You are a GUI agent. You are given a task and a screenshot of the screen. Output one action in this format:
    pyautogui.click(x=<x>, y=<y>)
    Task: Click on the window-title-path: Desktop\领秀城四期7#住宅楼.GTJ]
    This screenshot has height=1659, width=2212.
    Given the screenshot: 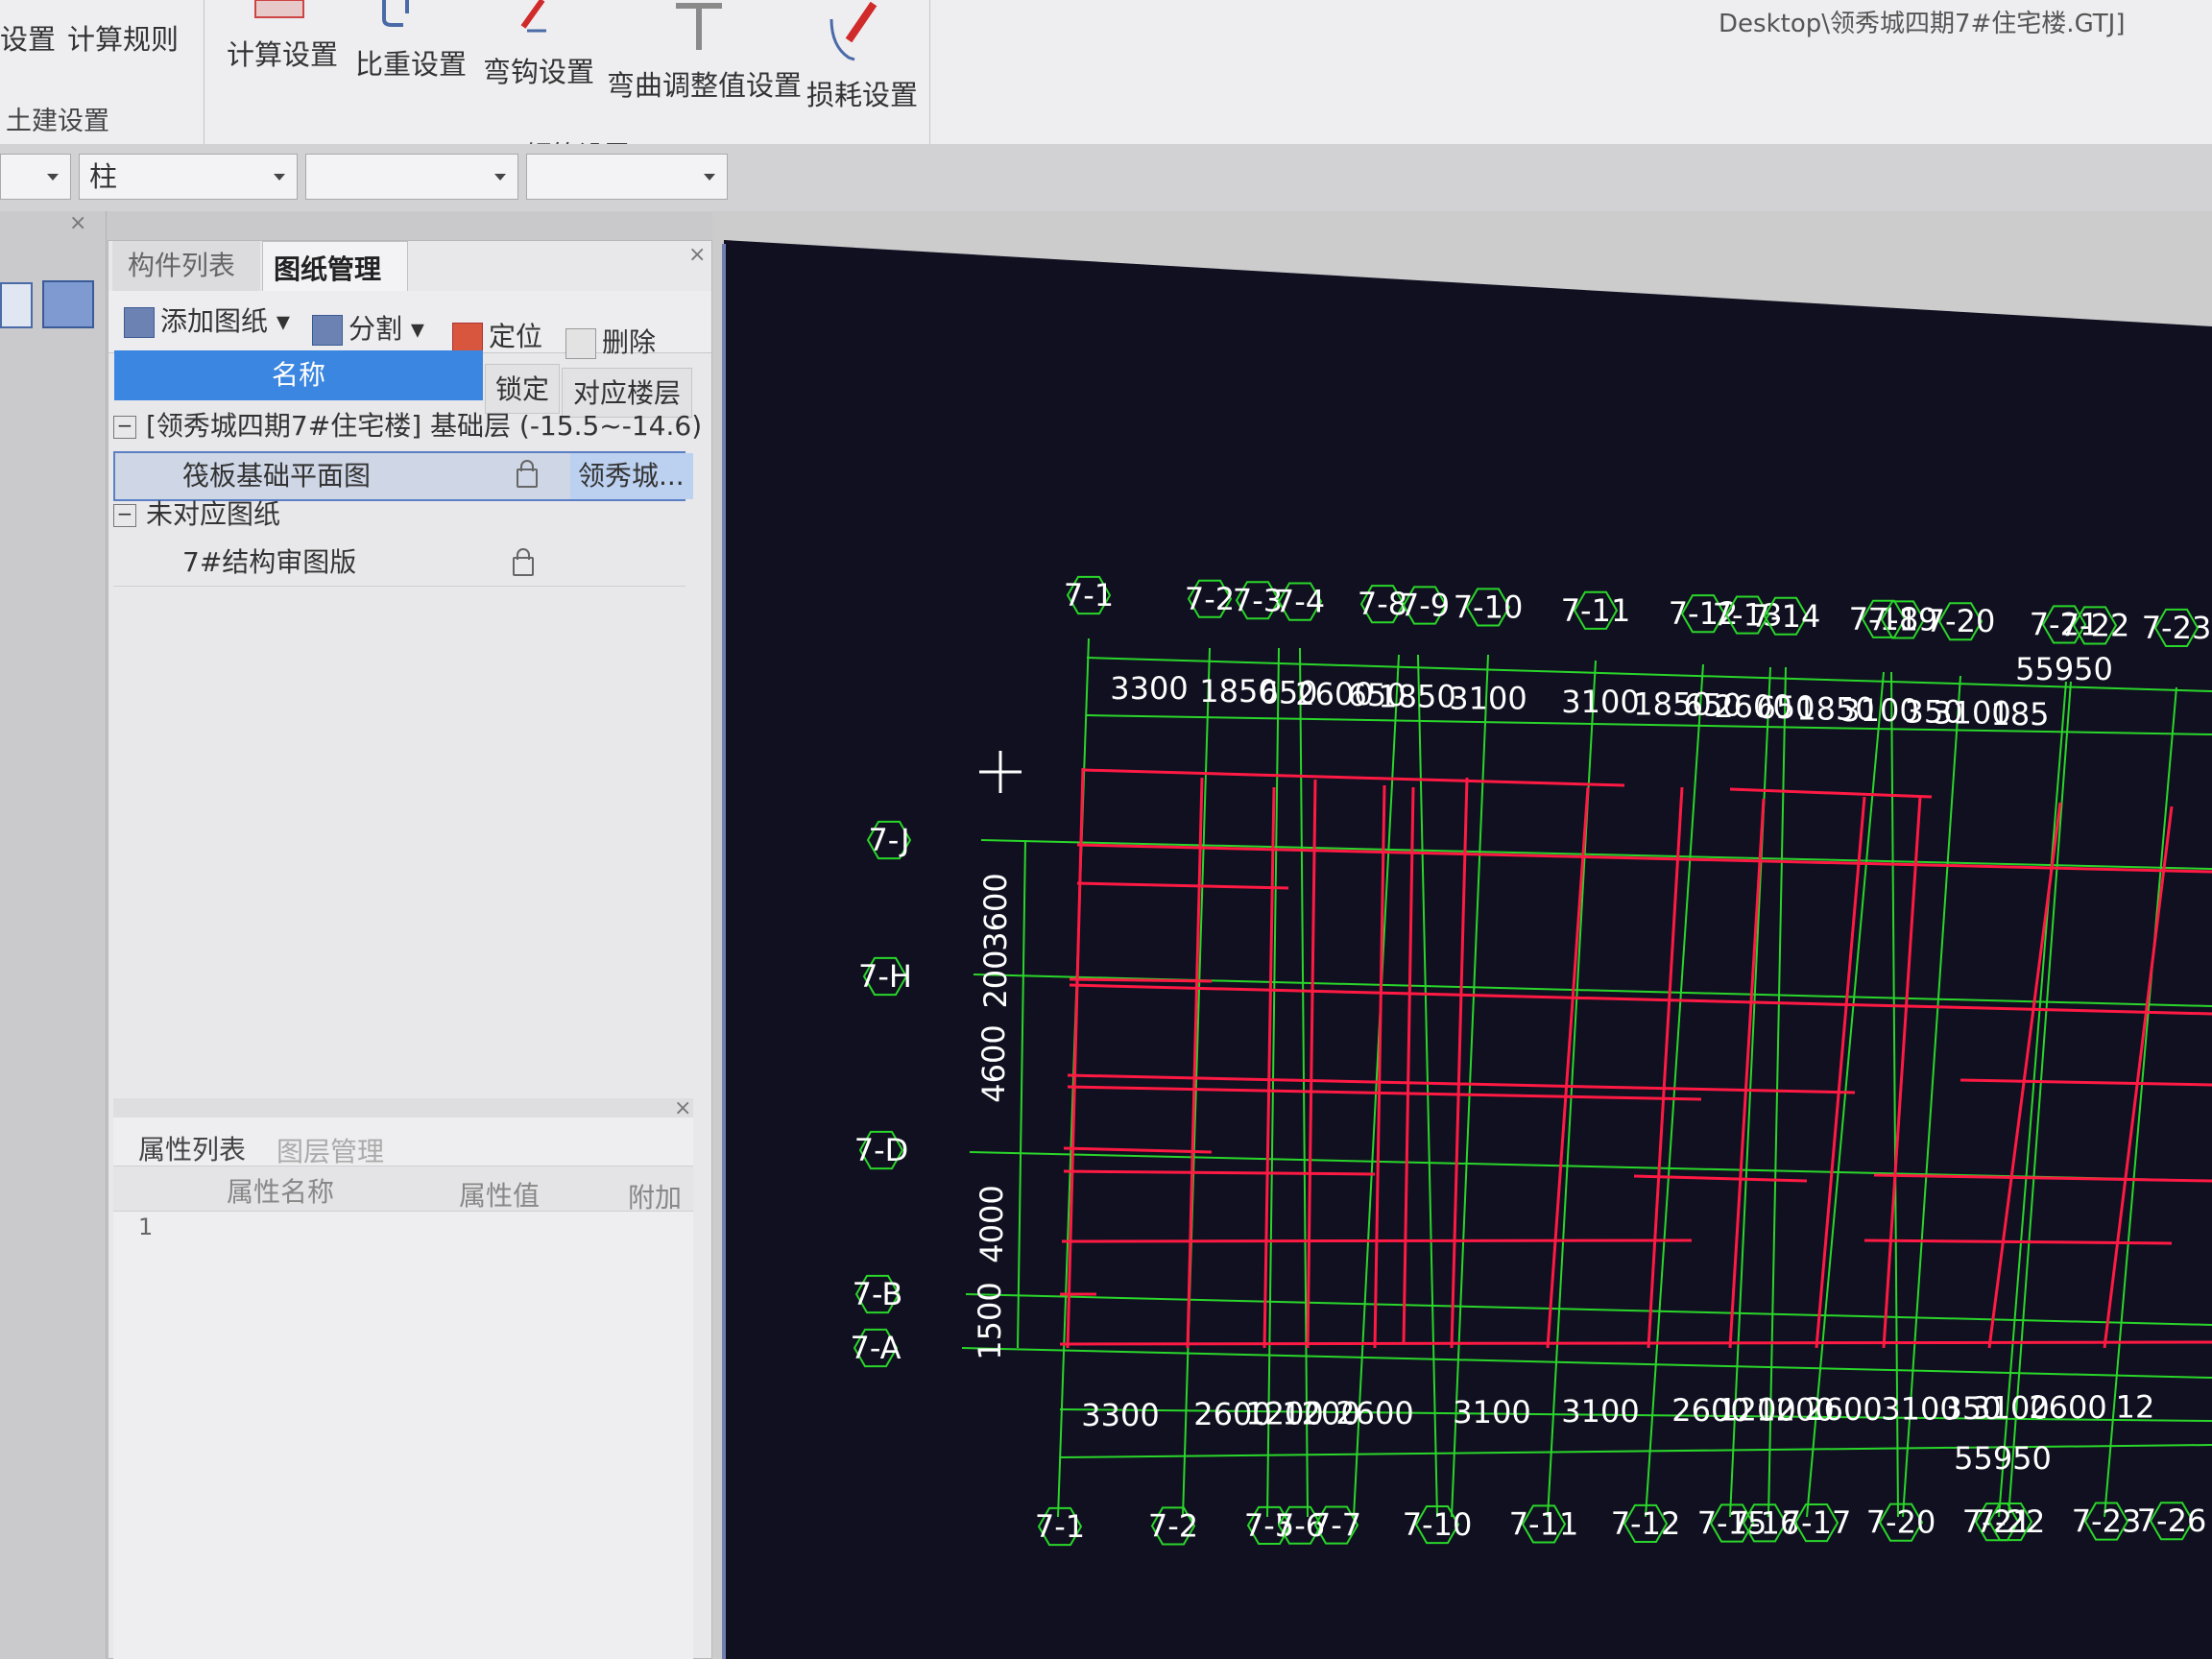 What is the action you would take?
    pyautogui.click(x=1922, y=24)
    